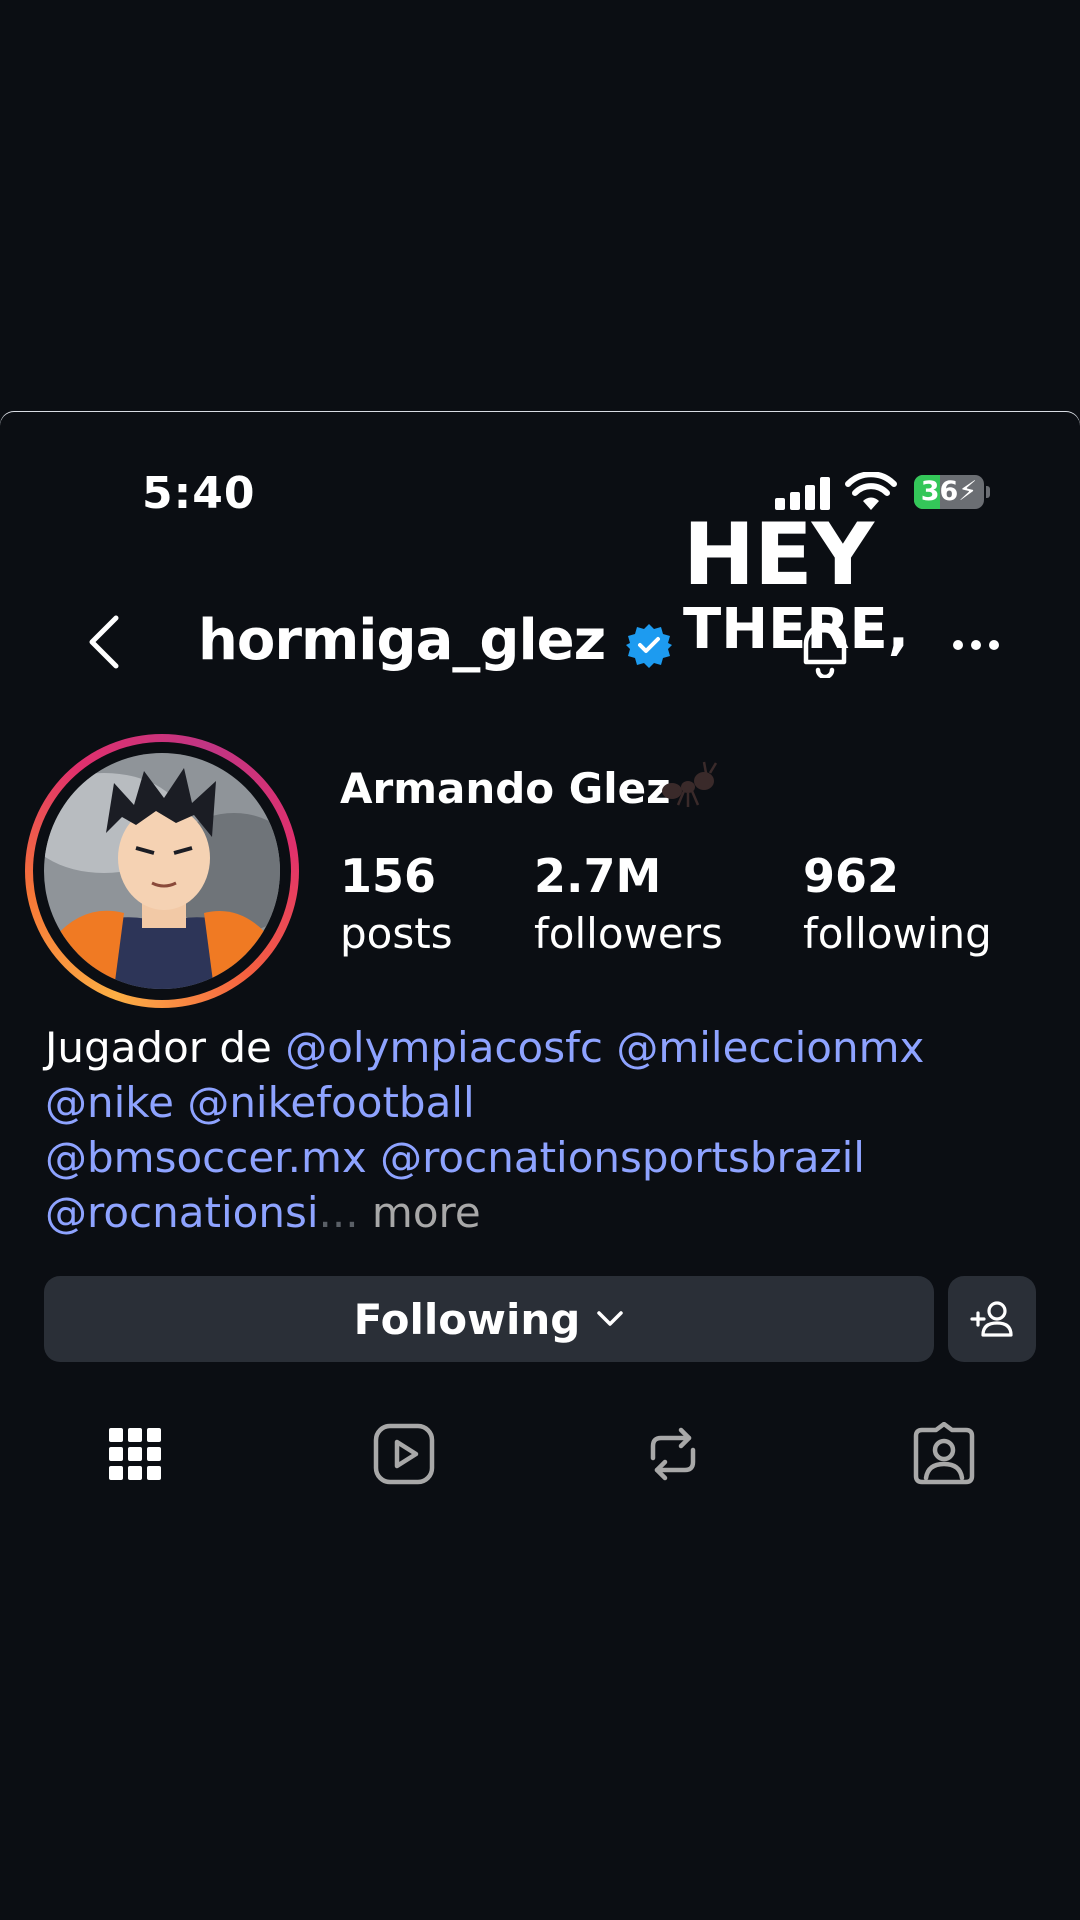 This screenshot has height=1920, width=1080. I want to click on status-time: 5:40, so click(199, 493).